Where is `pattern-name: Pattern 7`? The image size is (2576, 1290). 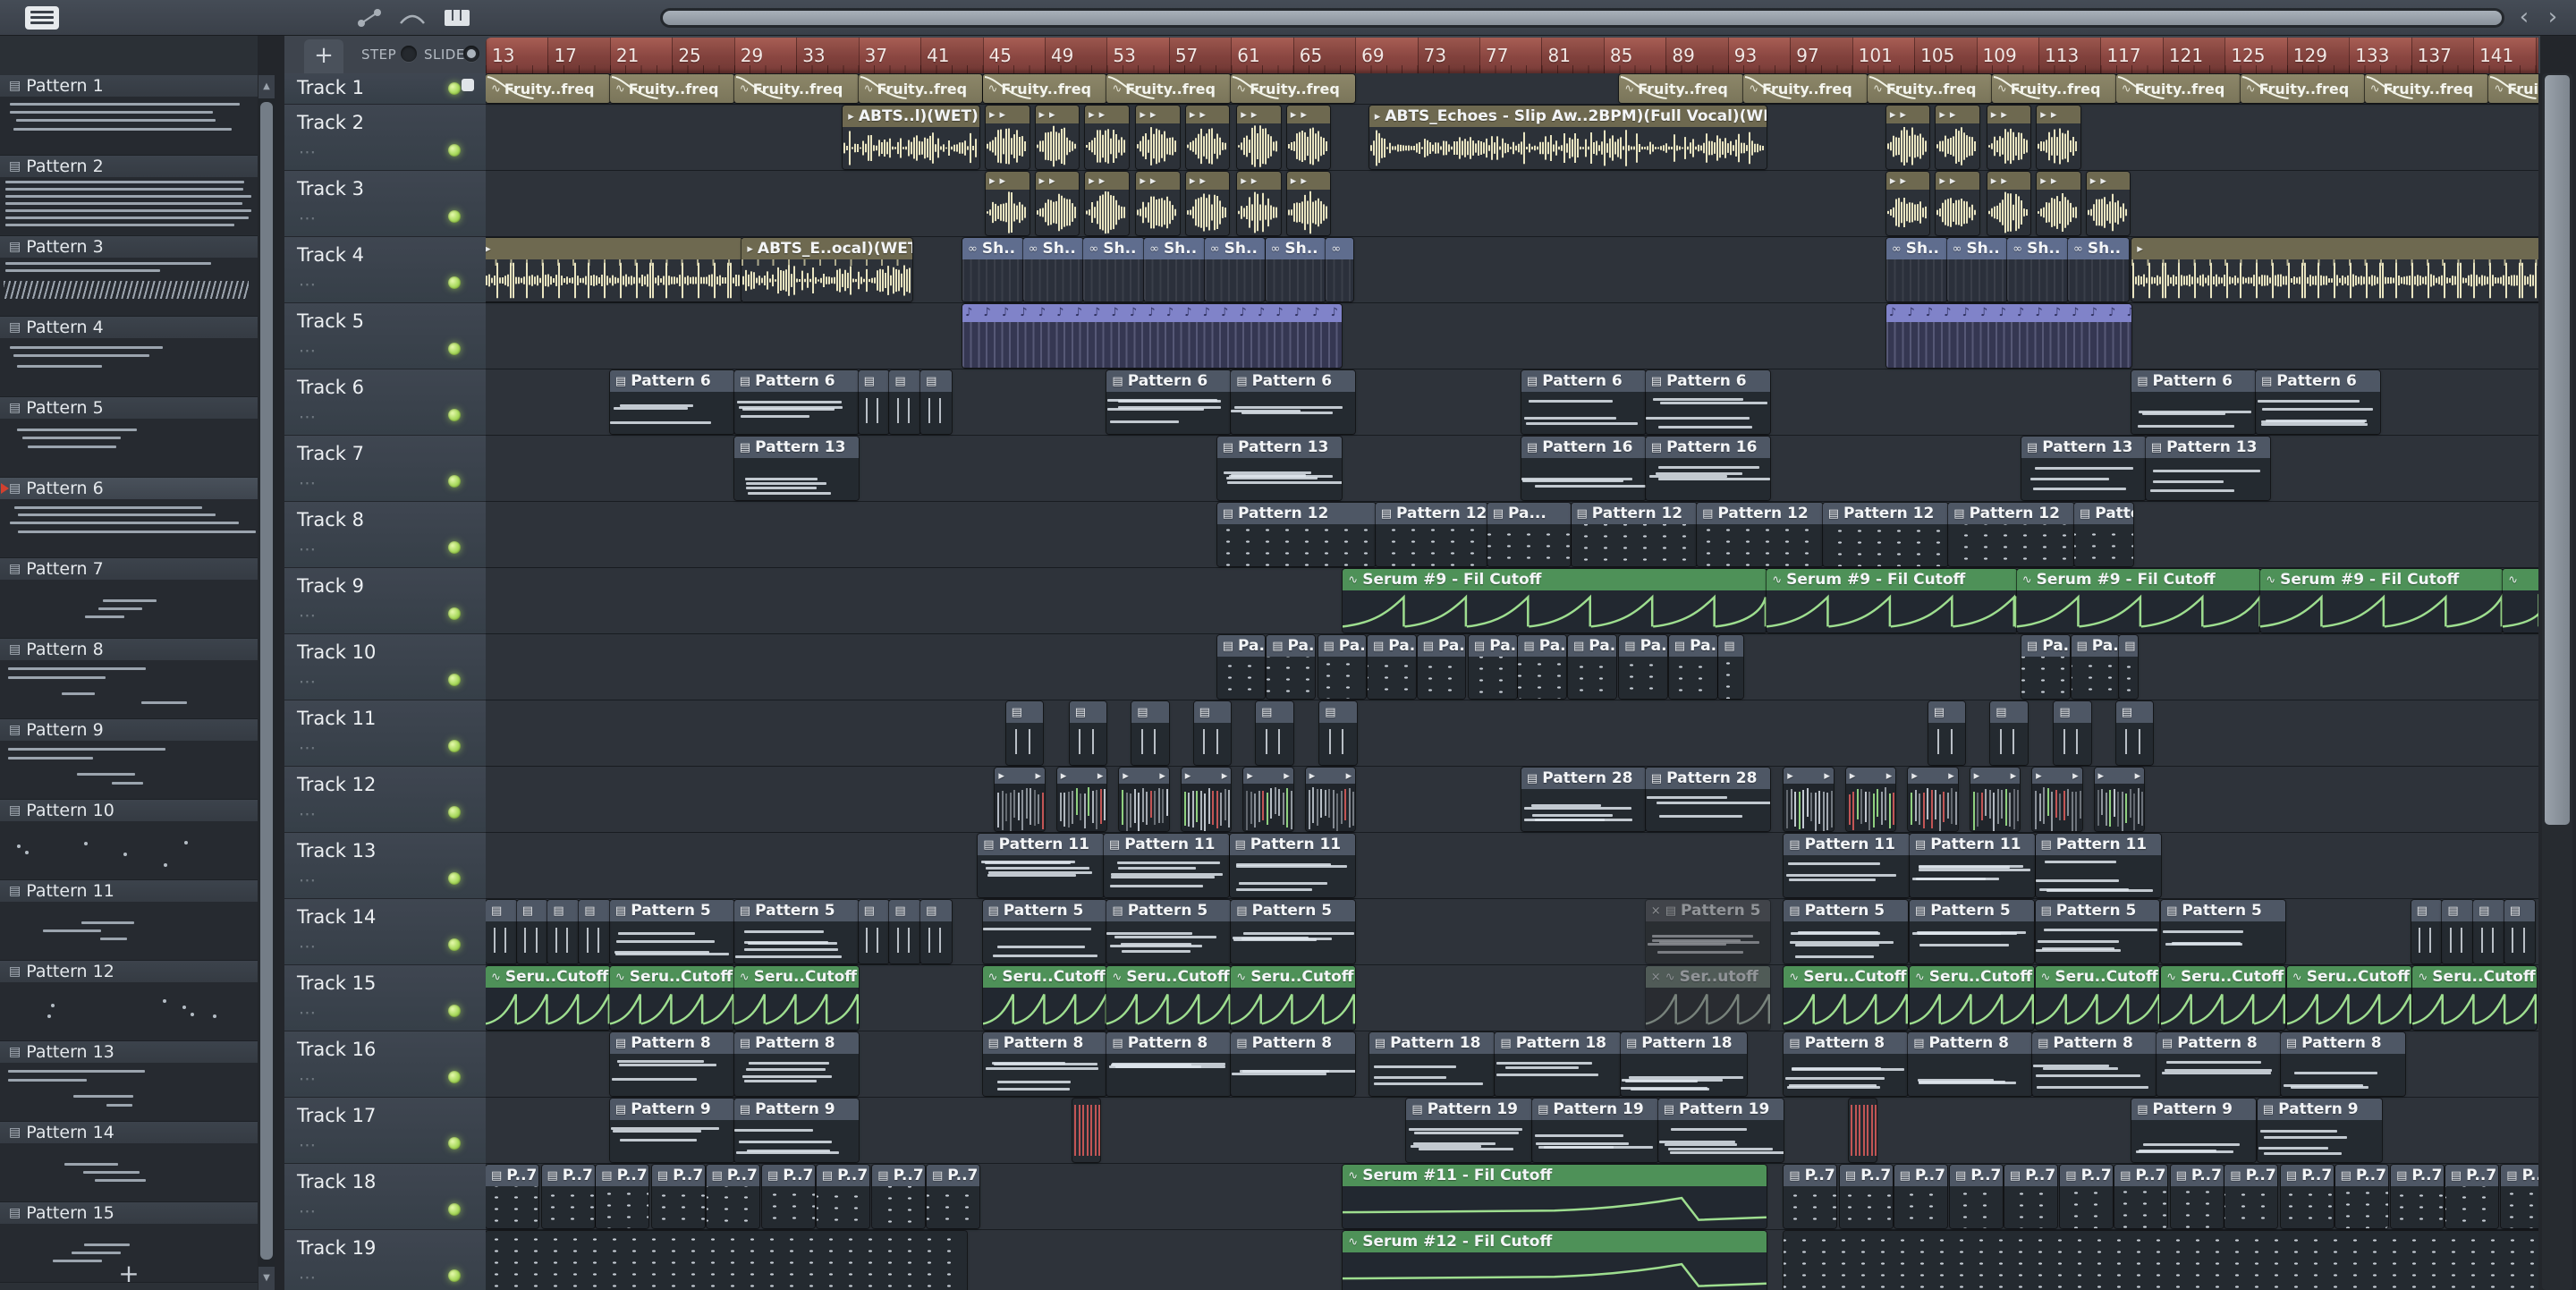 pattern-name: Pattern 7 is located at coordinates (64, 569).